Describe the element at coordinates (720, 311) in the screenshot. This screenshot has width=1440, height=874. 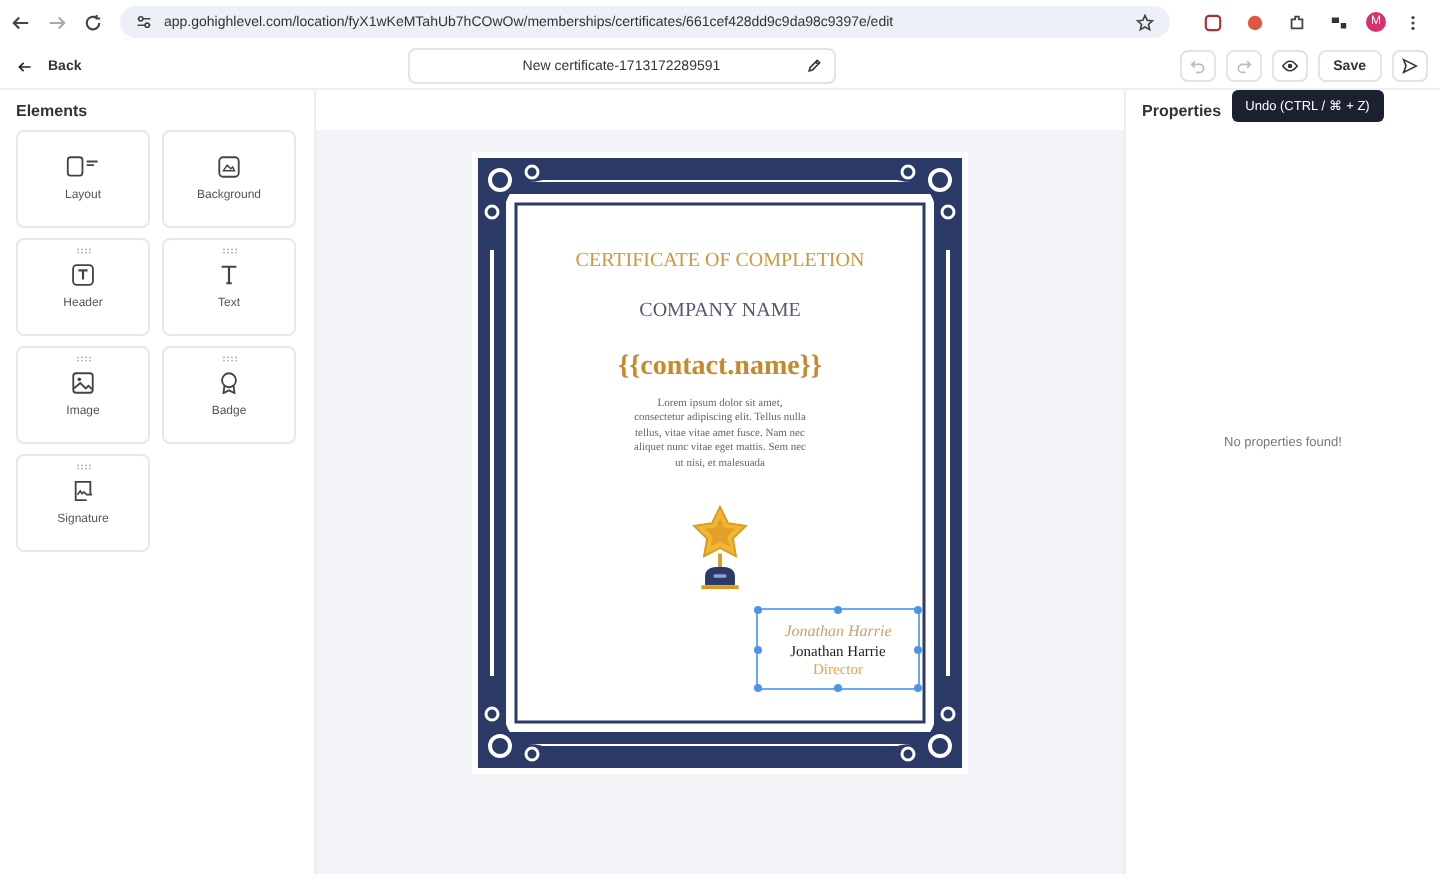
I see `company-name: COMPANY NAME` at that location.